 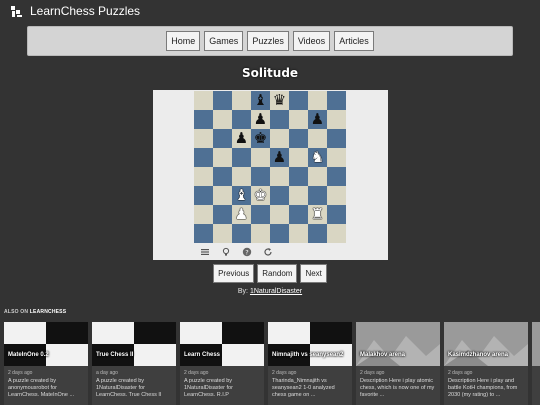 I want to click on nav-games-button: Games, so click(x=224, y=41).